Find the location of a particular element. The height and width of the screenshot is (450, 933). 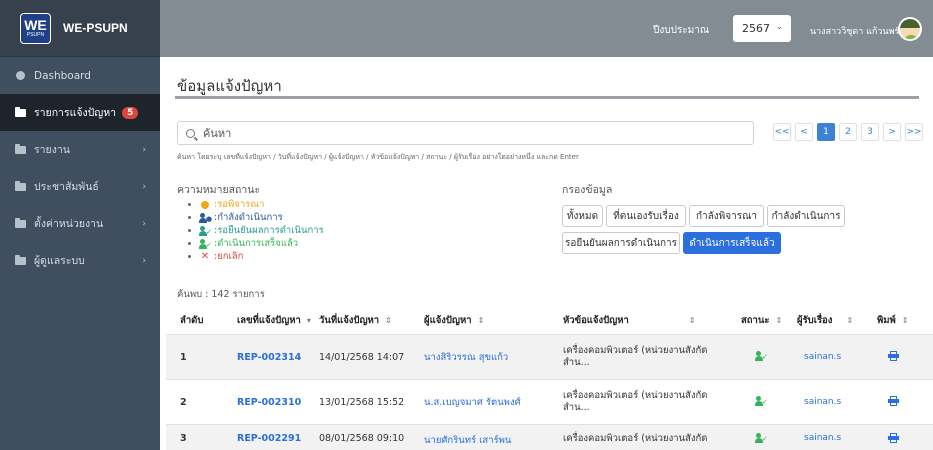

search-input: ค้นหา is located at coordinates (465, 133).